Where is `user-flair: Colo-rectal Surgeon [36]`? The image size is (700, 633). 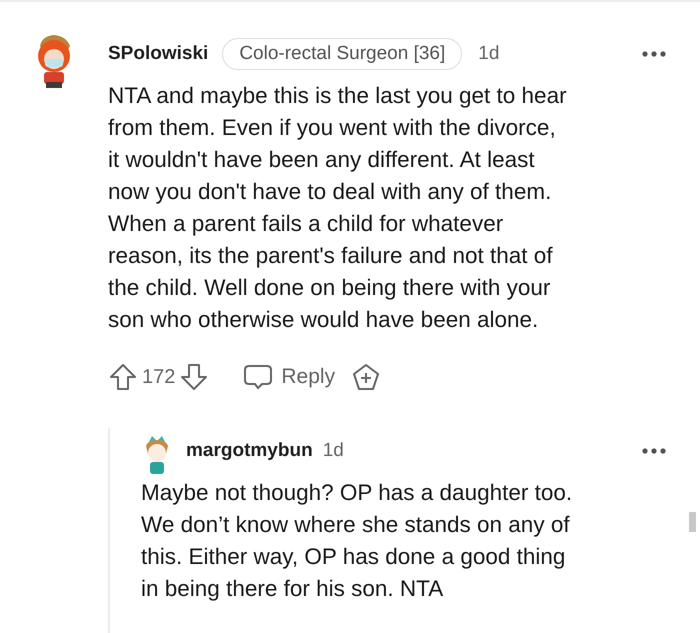
user-flair: Colo-rectal Surgeon [36] is located at coordinates (342, 54).